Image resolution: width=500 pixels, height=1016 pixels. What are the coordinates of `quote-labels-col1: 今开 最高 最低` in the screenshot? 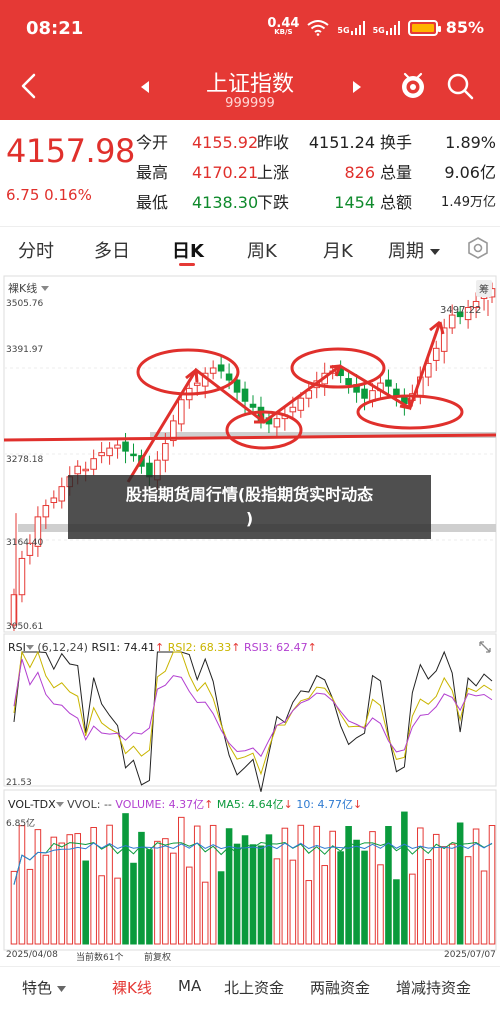 It's located at (152, 173).